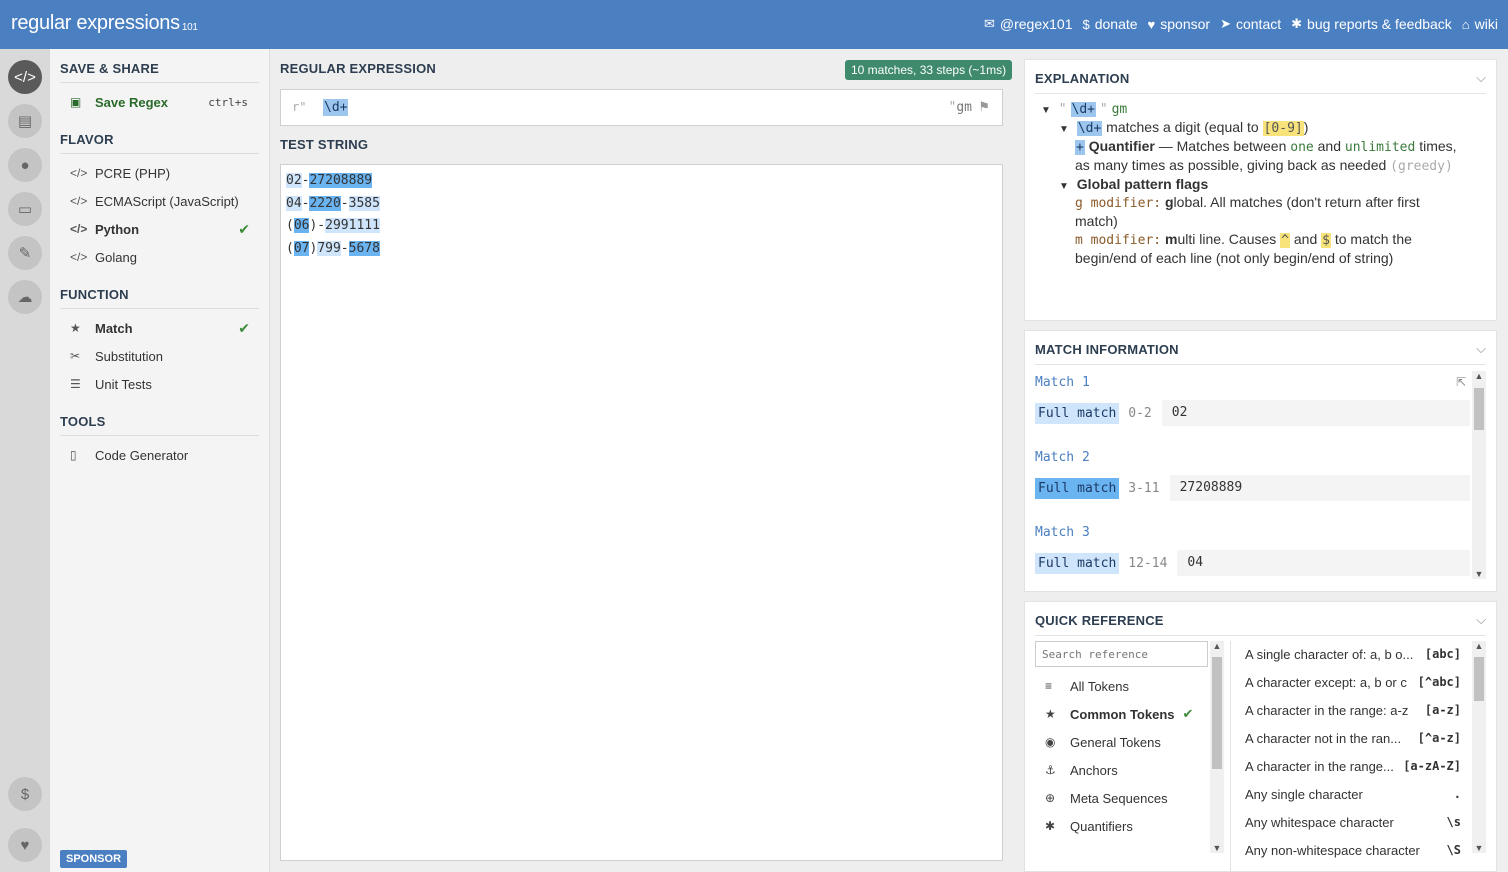 The height and width of the screenshot is (872, 1508). Describe the element at coordinates (1353, 738) in the screenshot. I see `reference-row: A character not in the ran... [^a-z]` at that location.